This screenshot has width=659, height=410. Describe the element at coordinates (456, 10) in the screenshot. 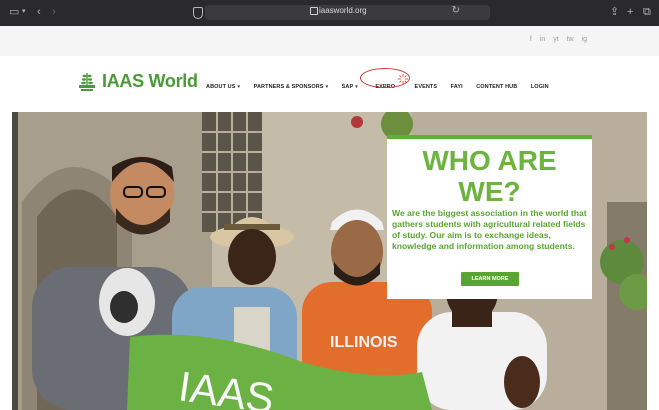

I see `reload-icon: ↻` at that location.